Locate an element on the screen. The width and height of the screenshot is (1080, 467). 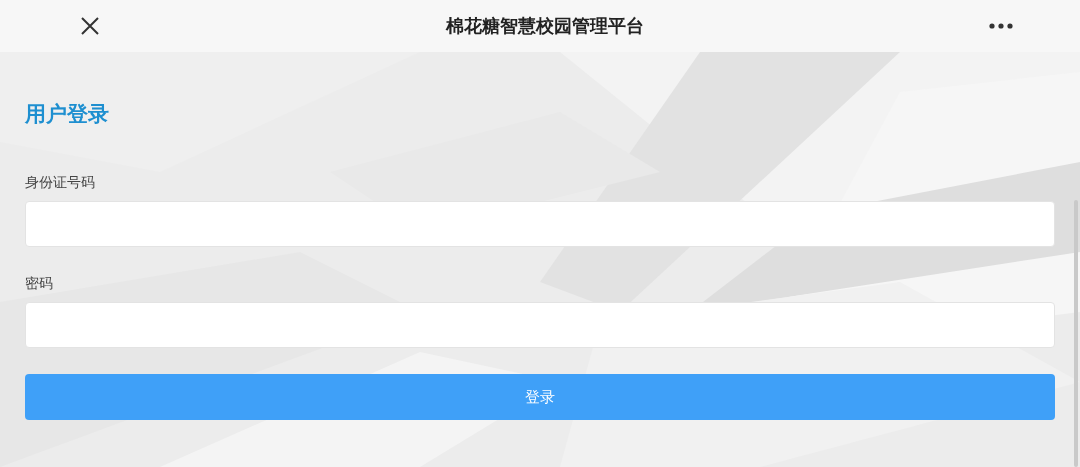
form-heading: 用户登录 is located at coordinates (67, 114).